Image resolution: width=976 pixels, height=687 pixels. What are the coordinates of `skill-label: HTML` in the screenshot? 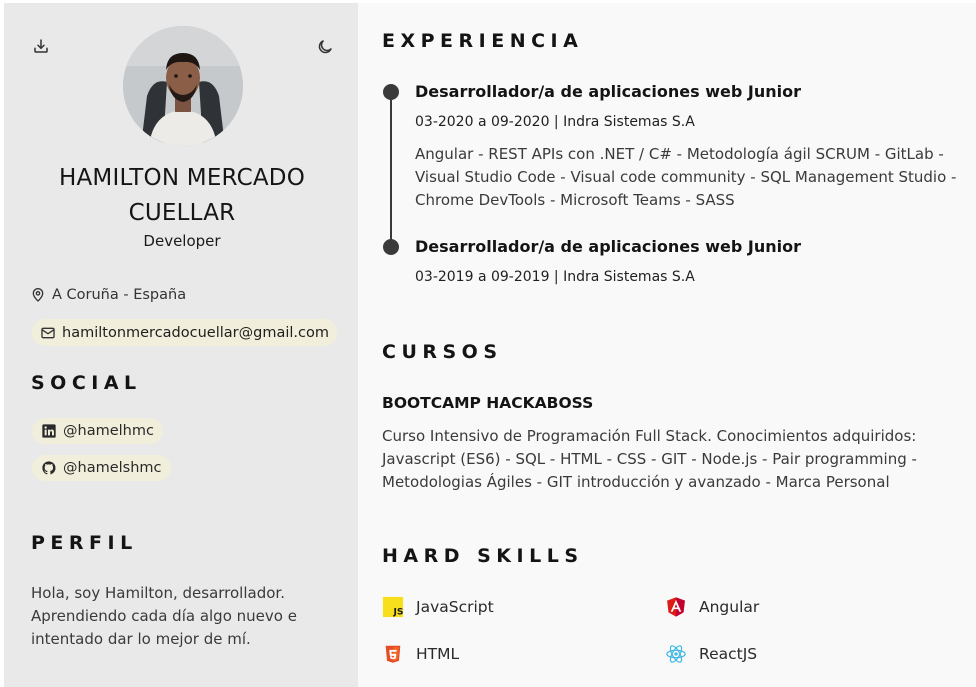 It's located at (438, 654).